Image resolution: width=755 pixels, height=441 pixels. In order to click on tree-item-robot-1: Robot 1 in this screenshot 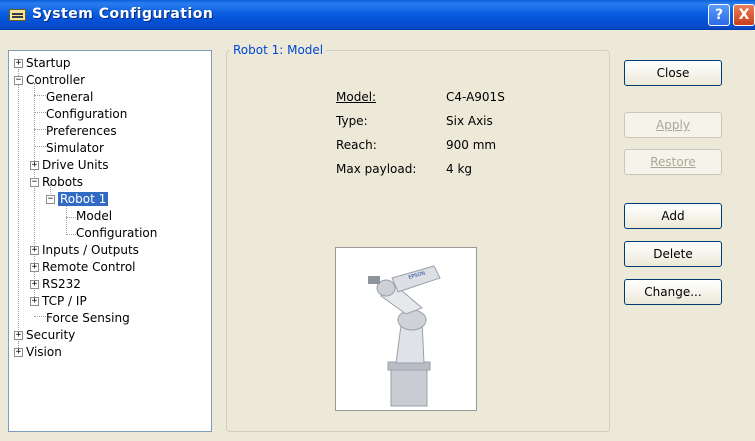, I will do `click(83, 199)`.